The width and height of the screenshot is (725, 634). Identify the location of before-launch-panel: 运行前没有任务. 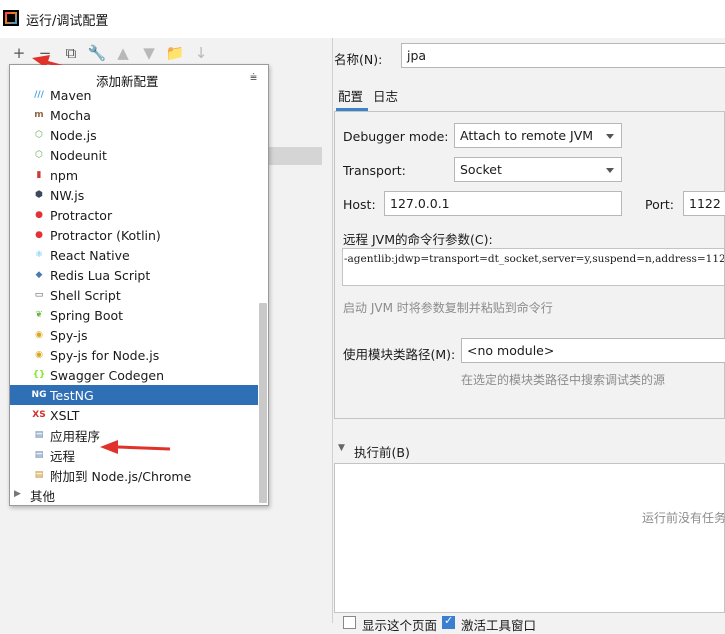
(529, 538).